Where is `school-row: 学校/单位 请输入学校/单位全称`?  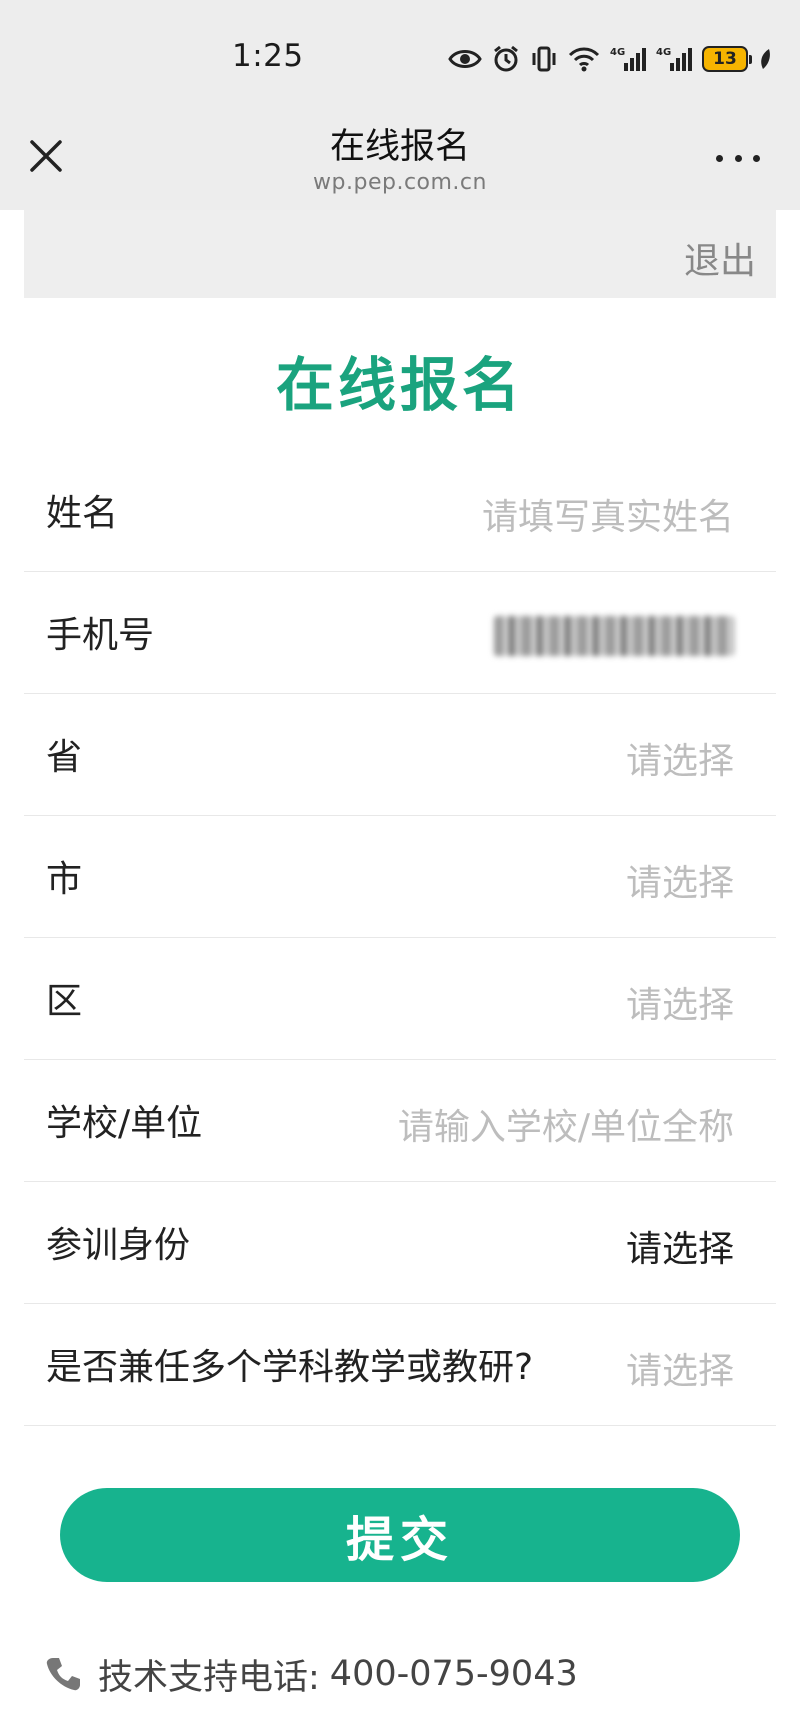 school-row: 学校/单位 请输入学校/单位全称 is located at coordinates (400, 1121).